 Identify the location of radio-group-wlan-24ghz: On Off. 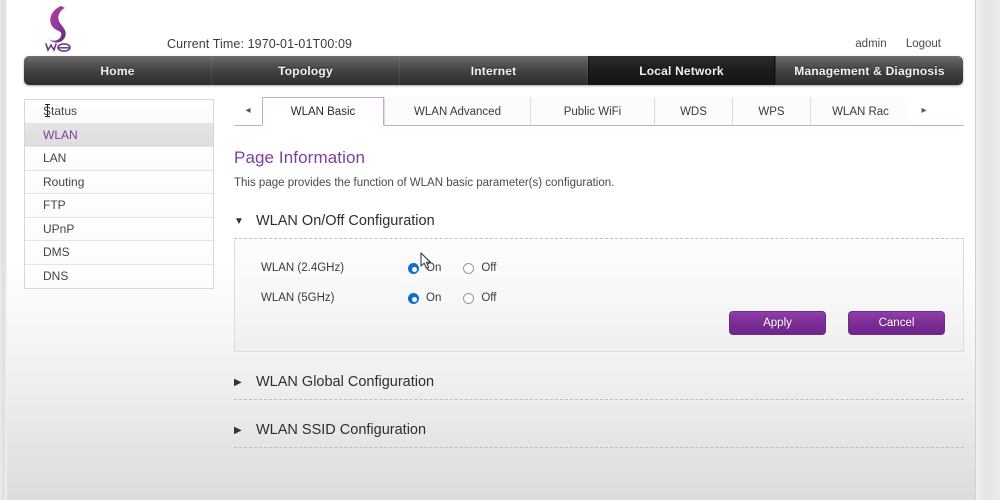
(463, 268).